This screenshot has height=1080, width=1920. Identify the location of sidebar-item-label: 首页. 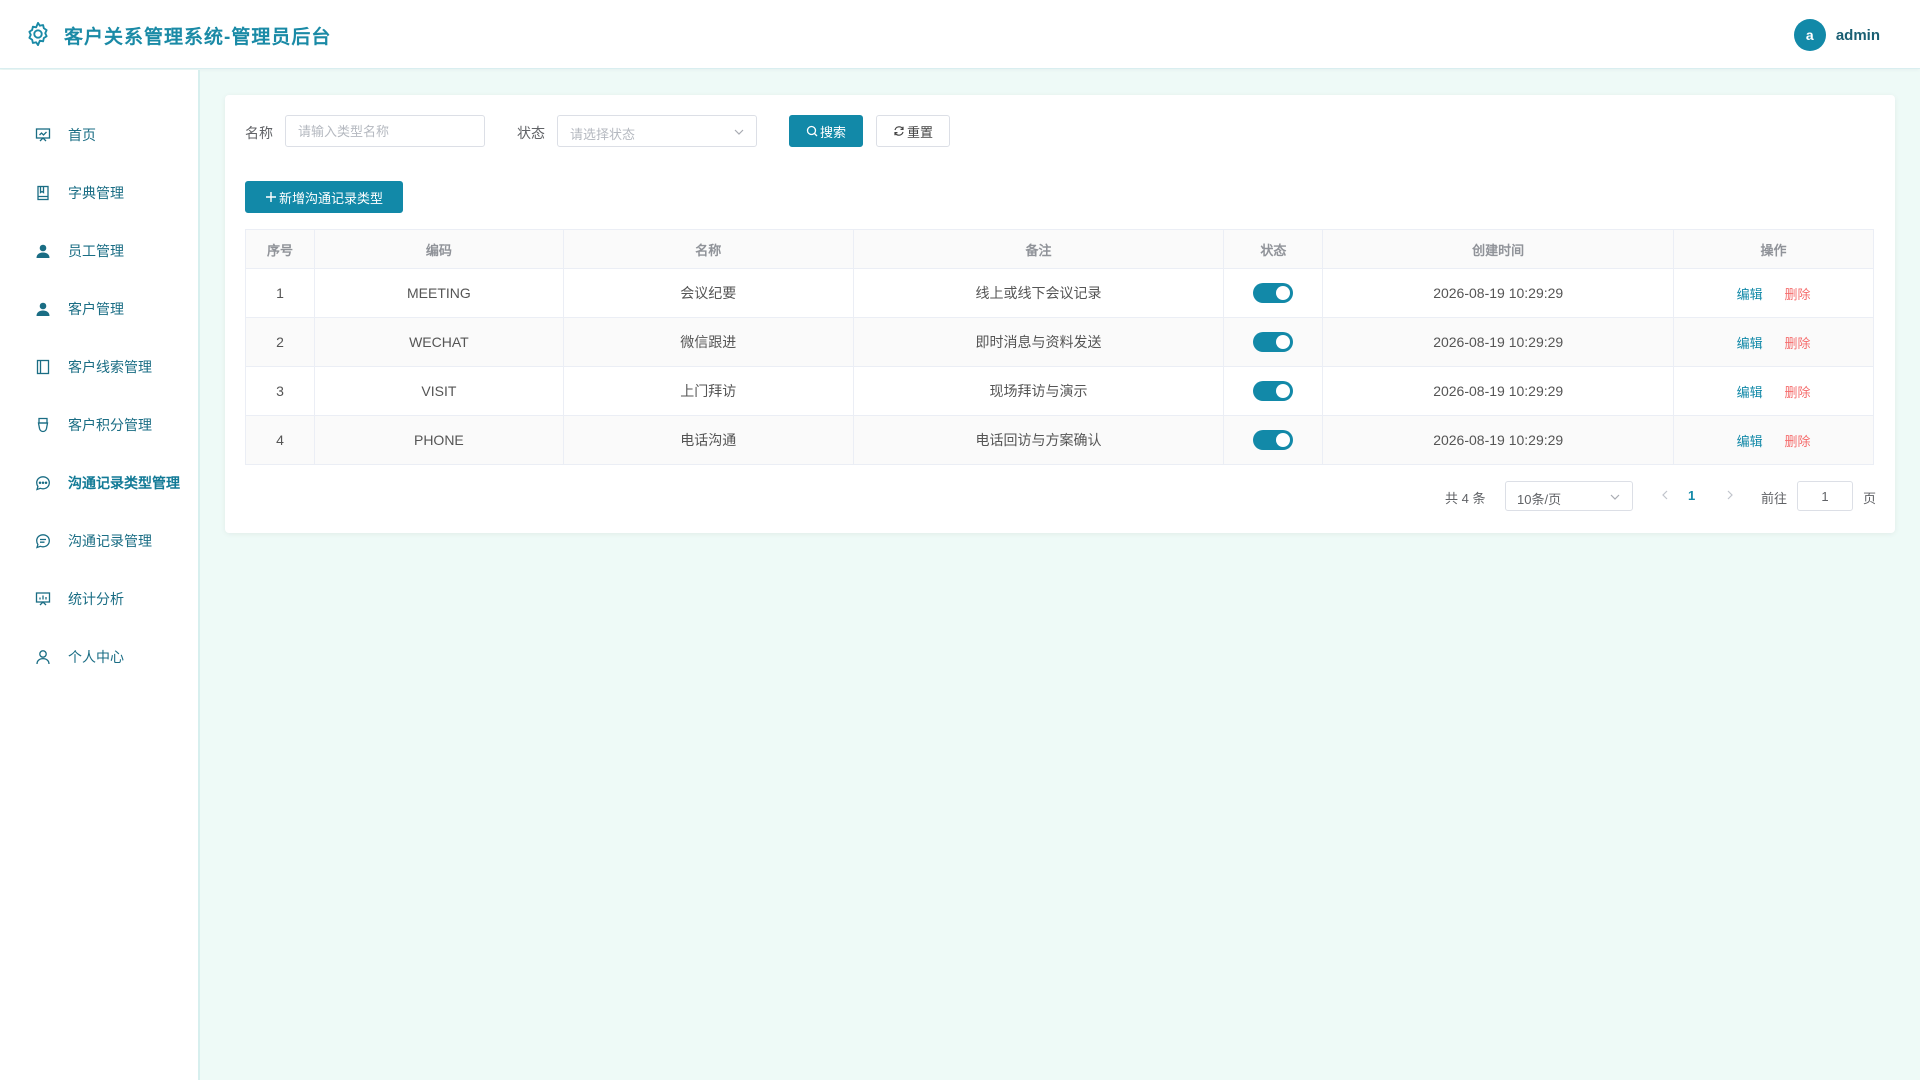
(82, 135).